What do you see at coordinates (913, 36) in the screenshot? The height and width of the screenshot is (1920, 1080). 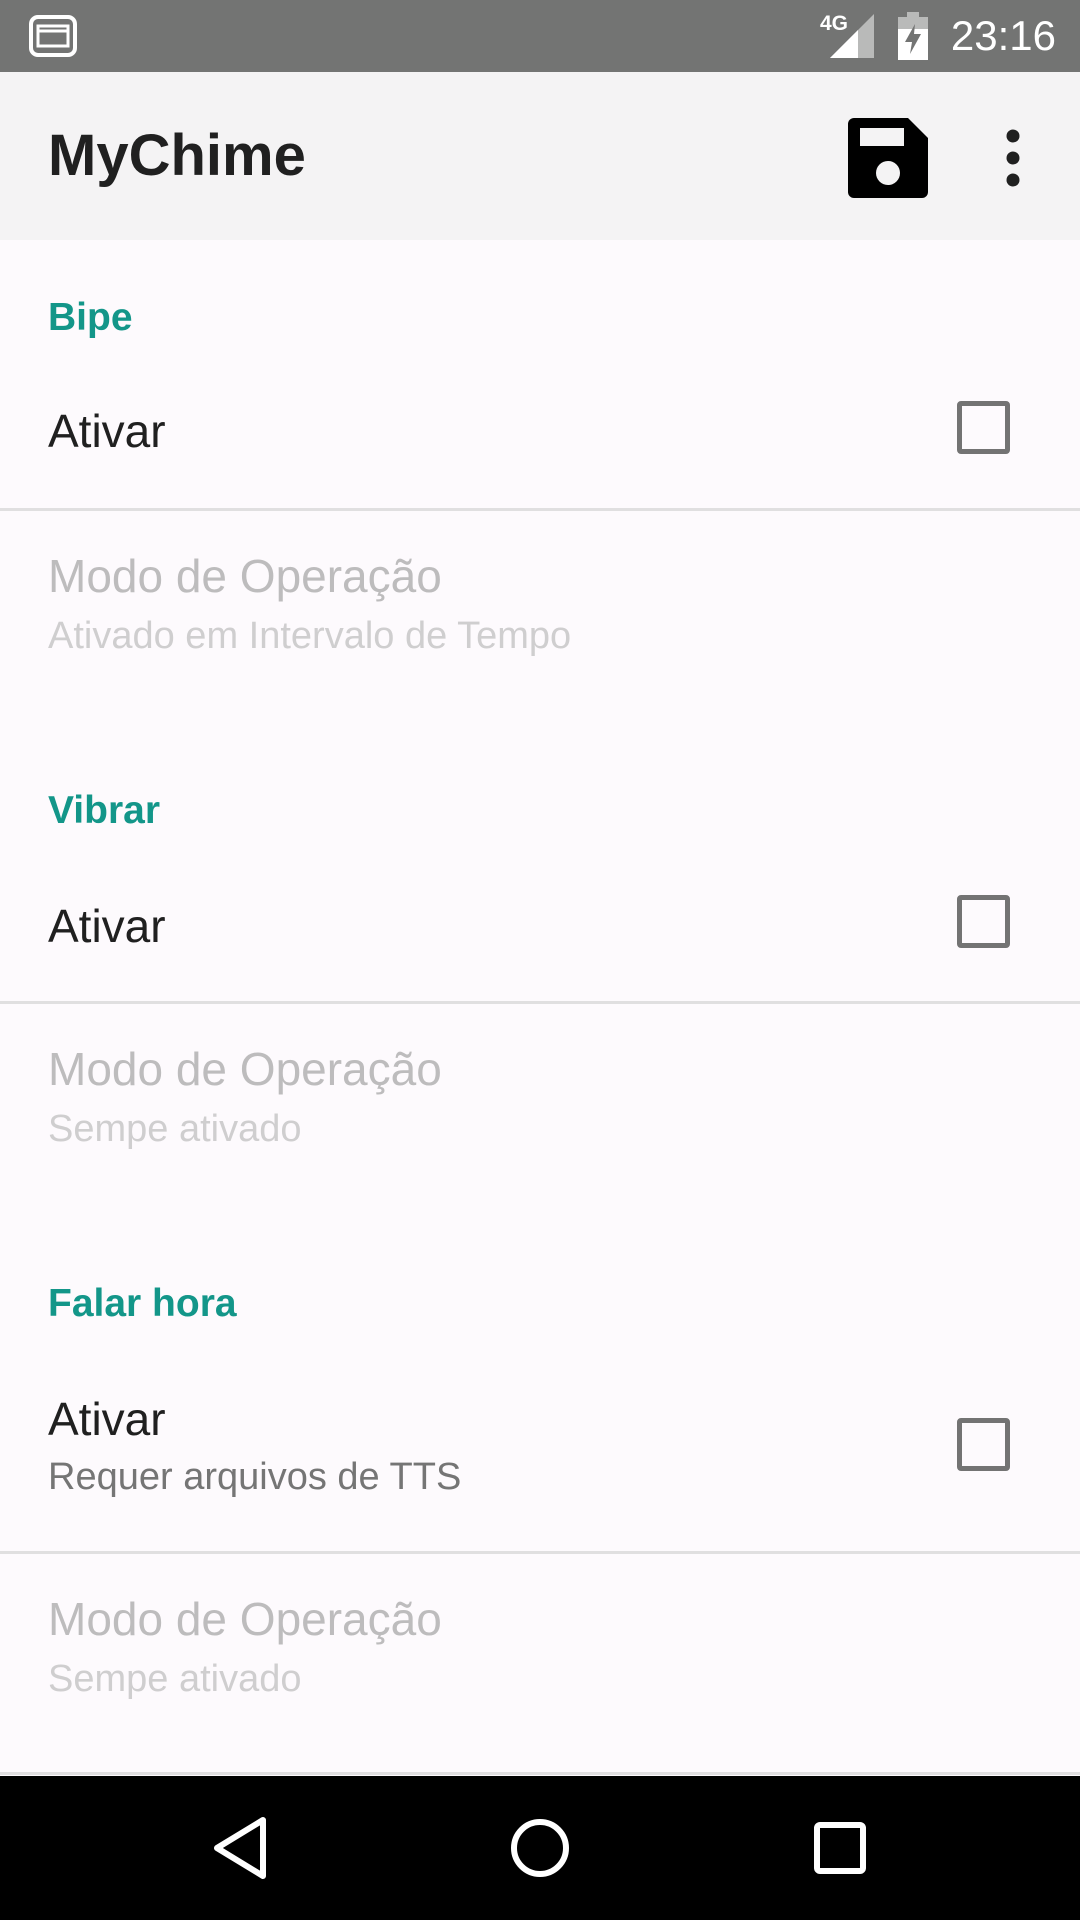 I see `battery-charging-icon` at bounding box center [913, 36].